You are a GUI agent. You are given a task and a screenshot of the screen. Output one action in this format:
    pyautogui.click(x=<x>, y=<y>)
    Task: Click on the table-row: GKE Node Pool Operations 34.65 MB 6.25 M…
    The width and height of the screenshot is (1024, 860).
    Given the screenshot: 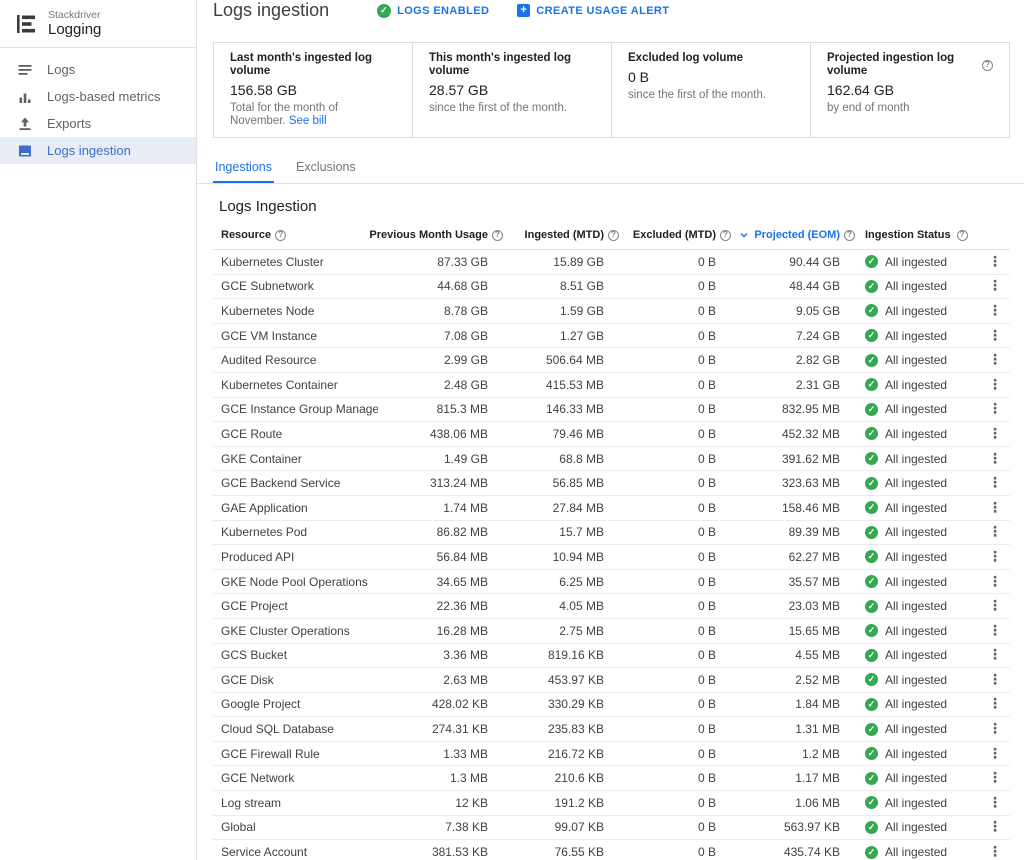 What is the action you would take?
    pyautogui.click(x=611, y=582)
    